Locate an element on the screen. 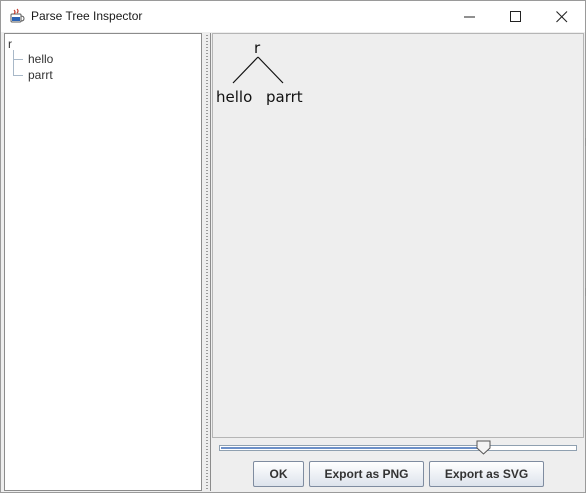 The width and height of the screenshot is (586, 493). maximize-icon is located at coordinates (515, 16).